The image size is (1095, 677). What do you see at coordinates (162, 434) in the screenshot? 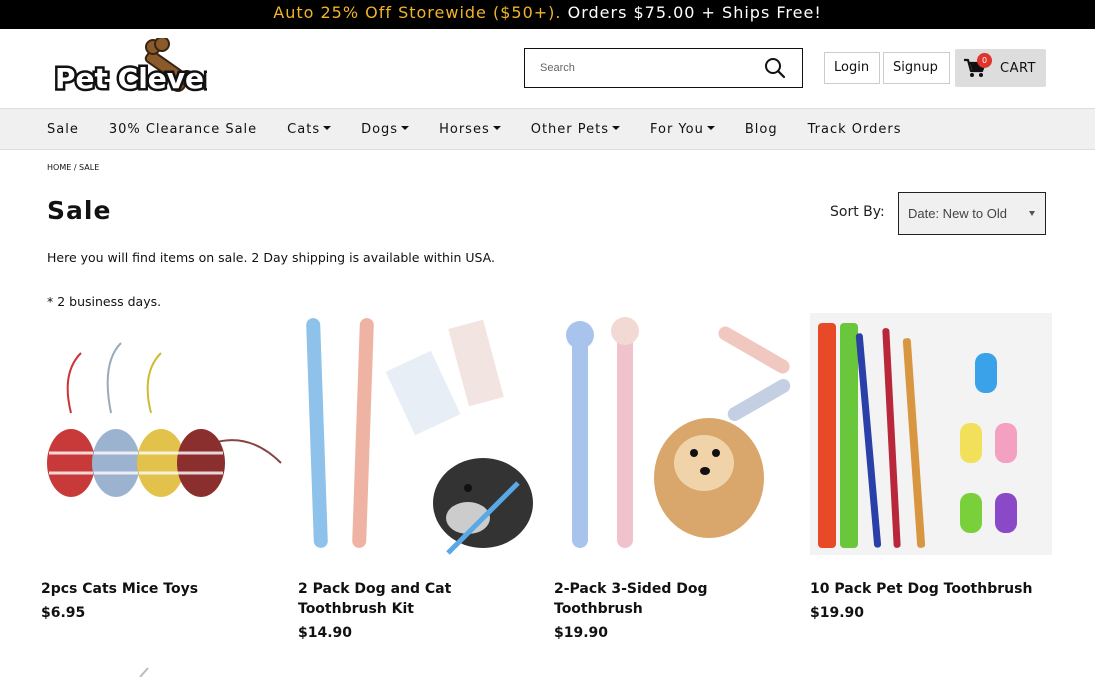
I see `product-image-mice-toys` at bounding box center [162, 434].